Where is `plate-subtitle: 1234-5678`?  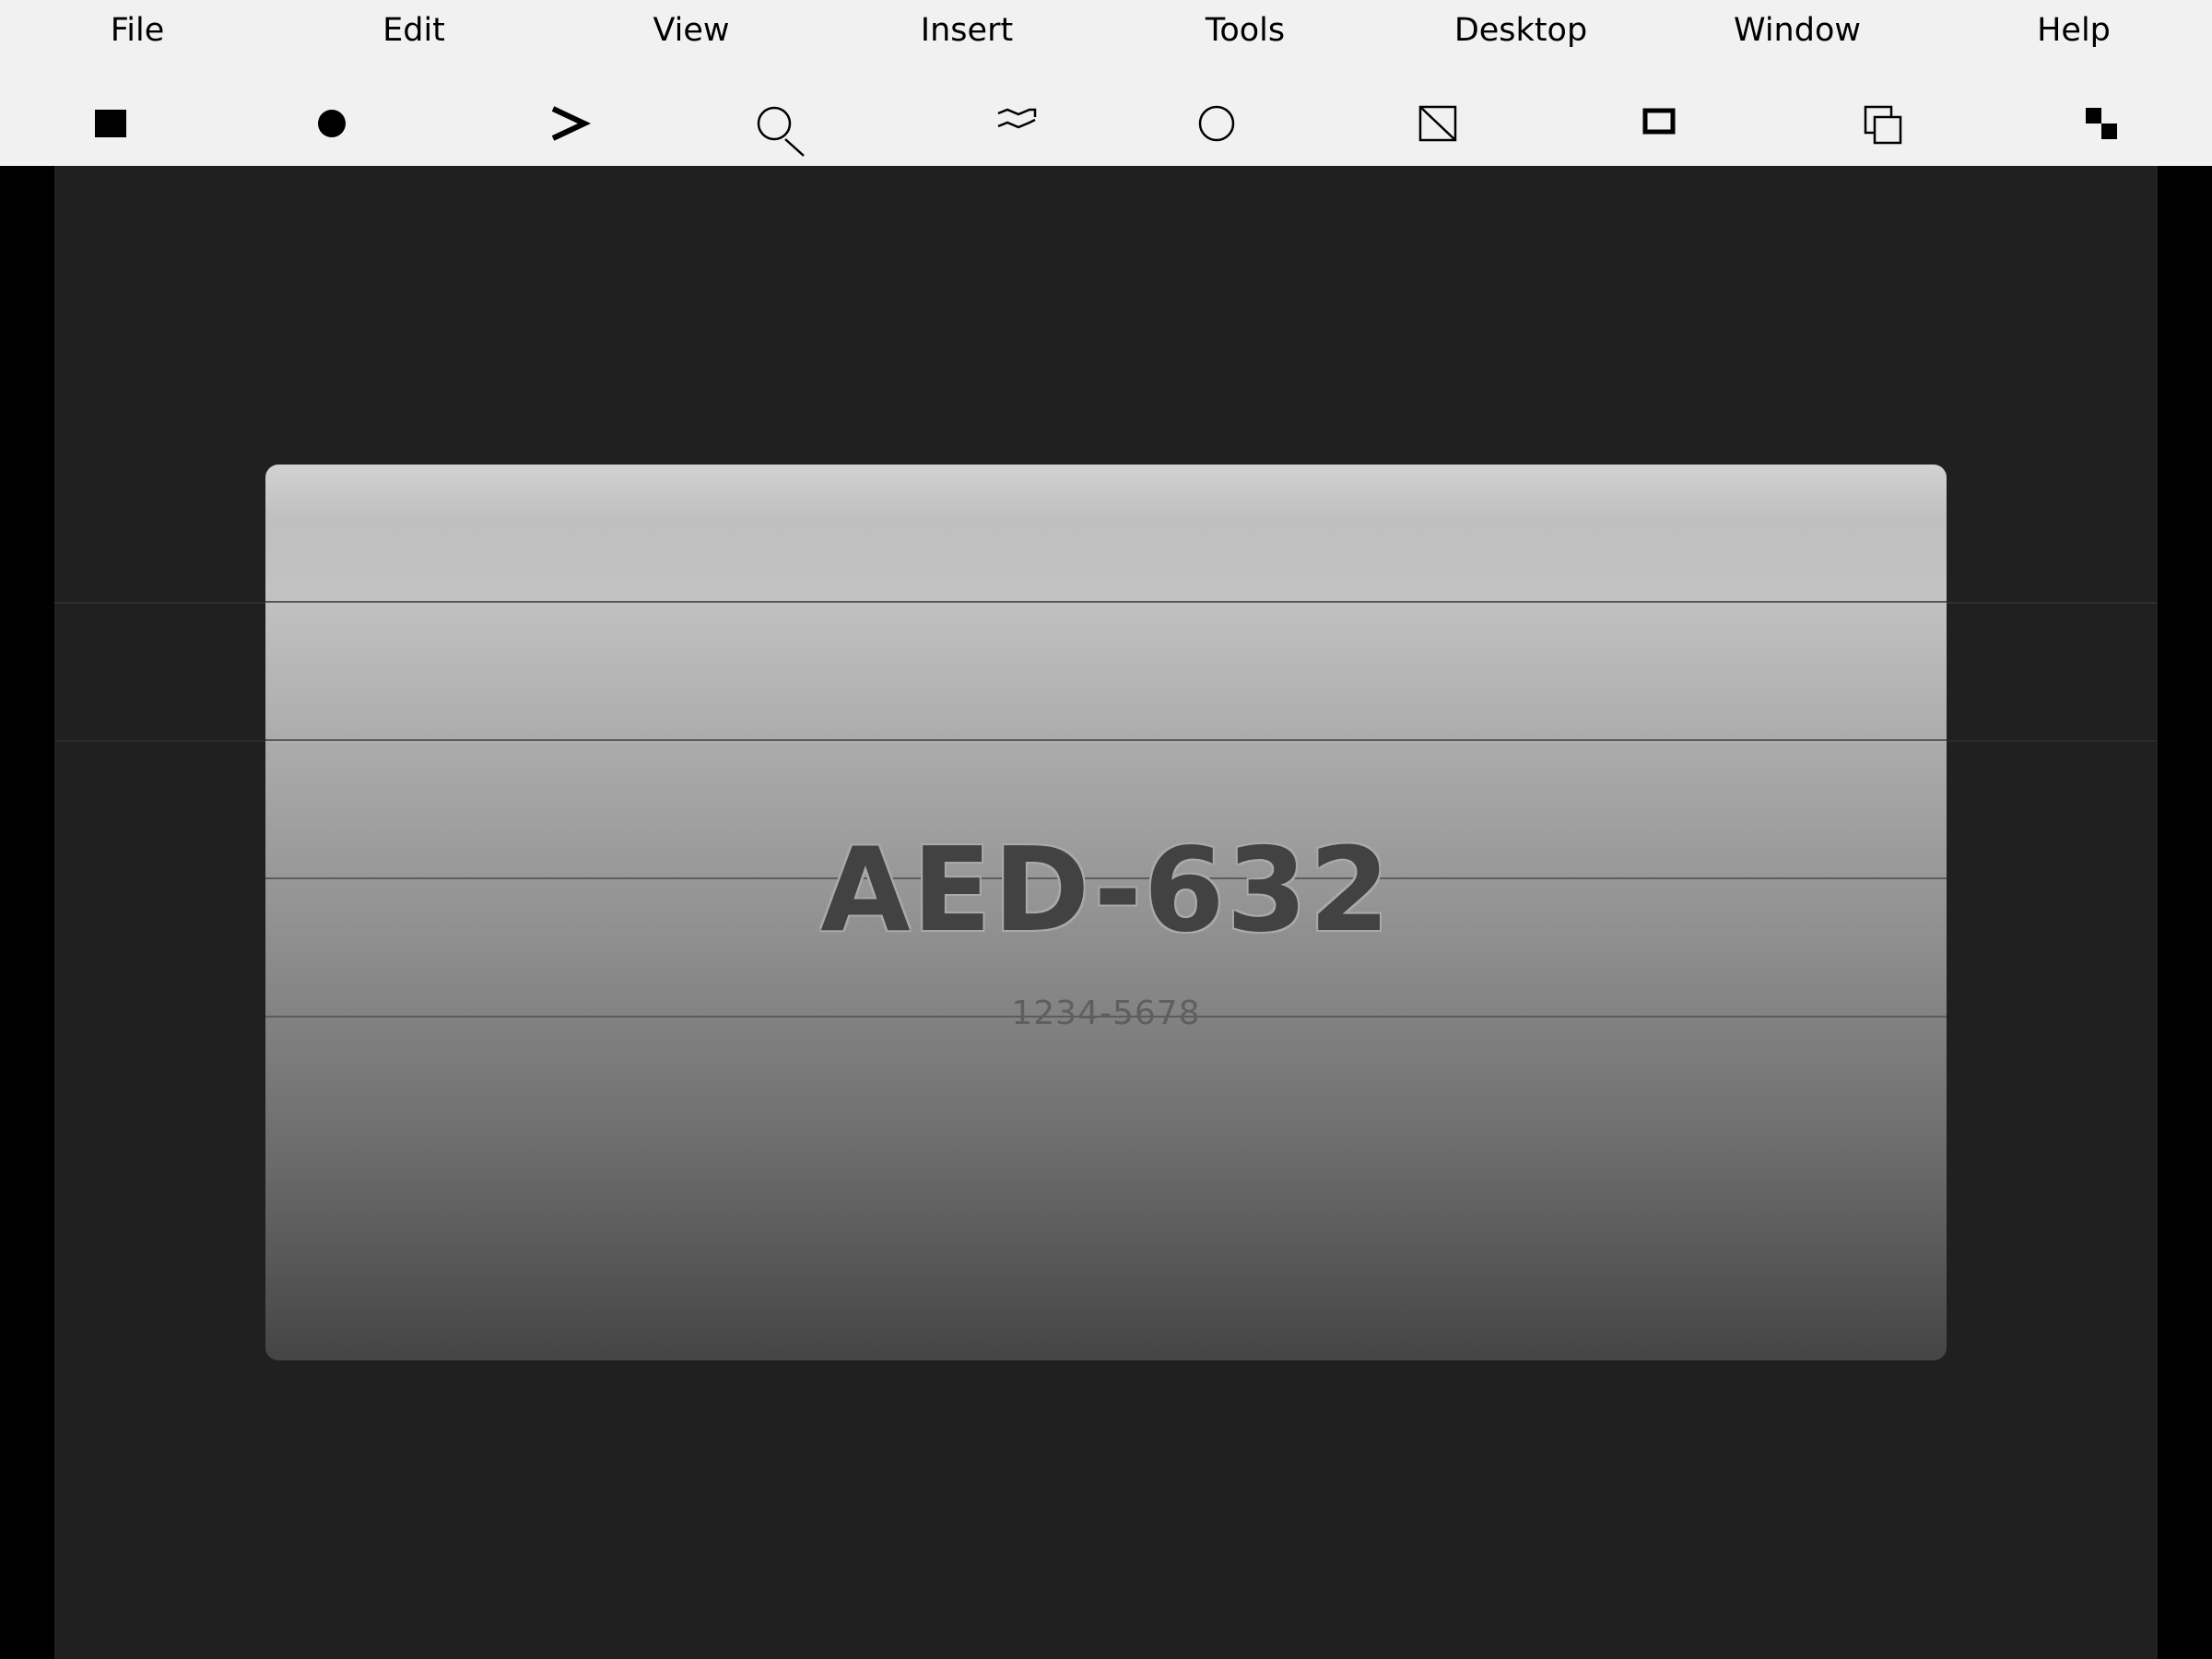
plate-subtitle: 1234-5678 is located at coordinates (1106, 1013).